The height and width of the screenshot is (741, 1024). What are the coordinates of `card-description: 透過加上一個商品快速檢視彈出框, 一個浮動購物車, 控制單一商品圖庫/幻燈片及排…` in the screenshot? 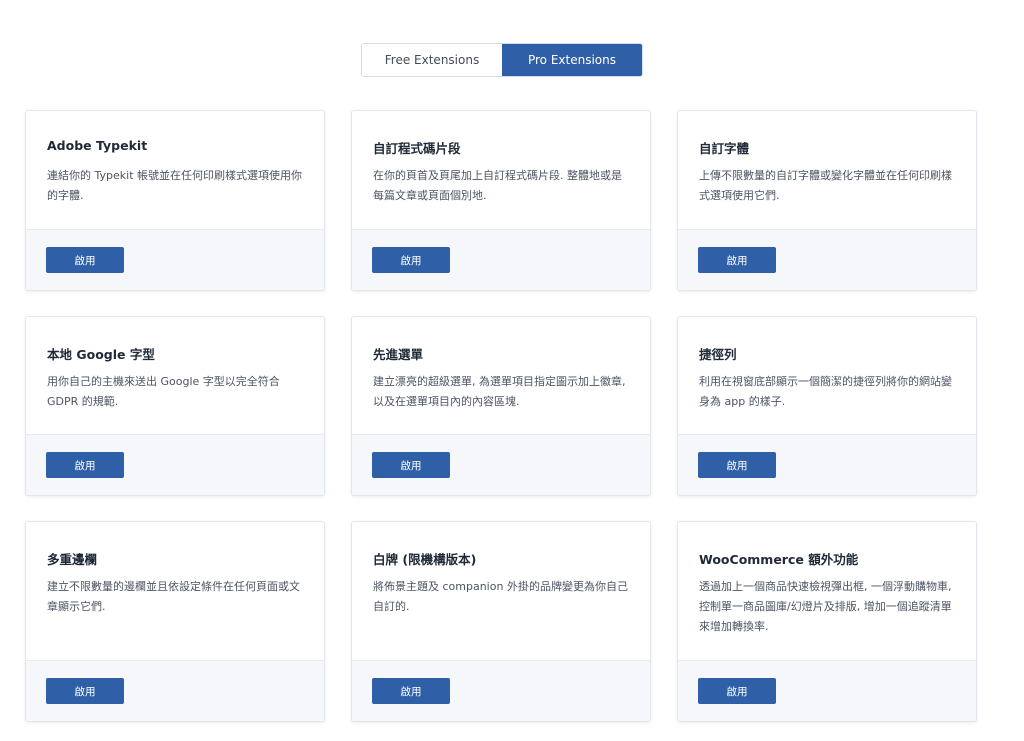 It's located at (825, 606).